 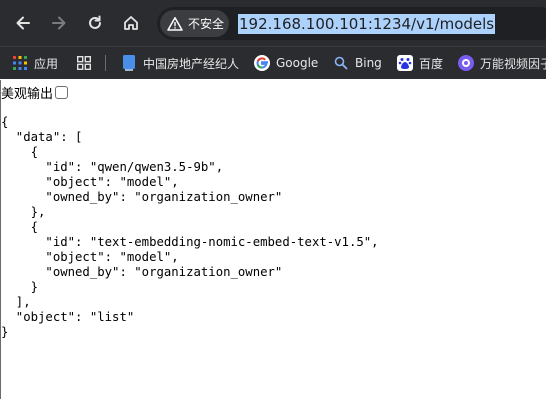 I want to click on bookmark-label: 百度, so click(x=431, y=63).